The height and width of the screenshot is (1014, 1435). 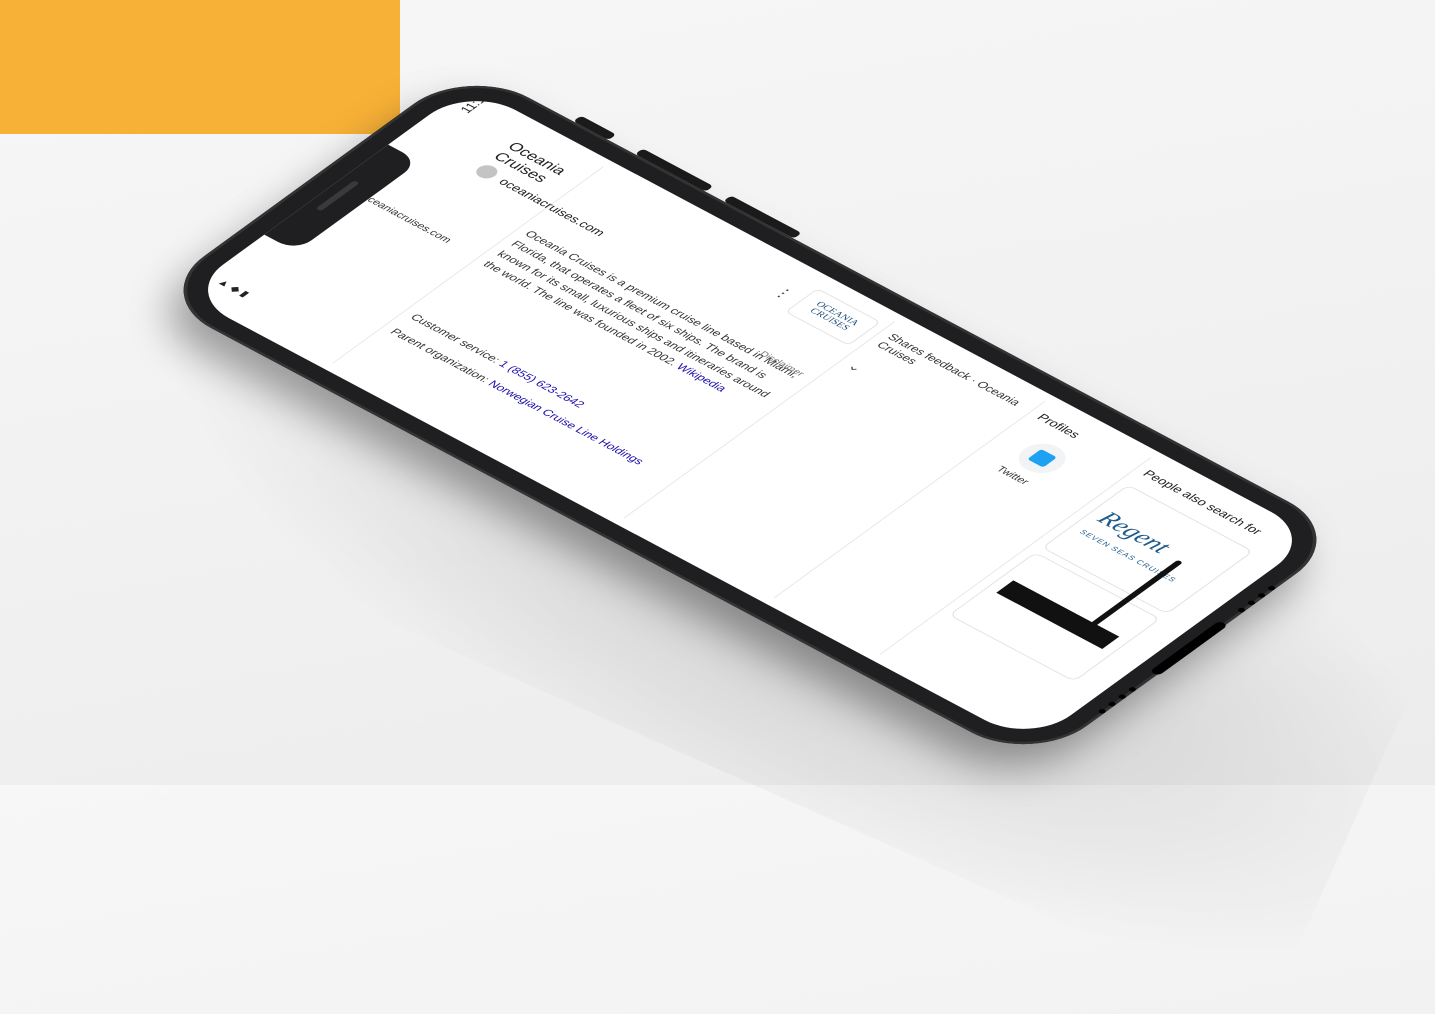 What do you see at coordinates (475, 103) in the screenshot?
I see `status-time: 11:11` at bounding box center [475, 103].